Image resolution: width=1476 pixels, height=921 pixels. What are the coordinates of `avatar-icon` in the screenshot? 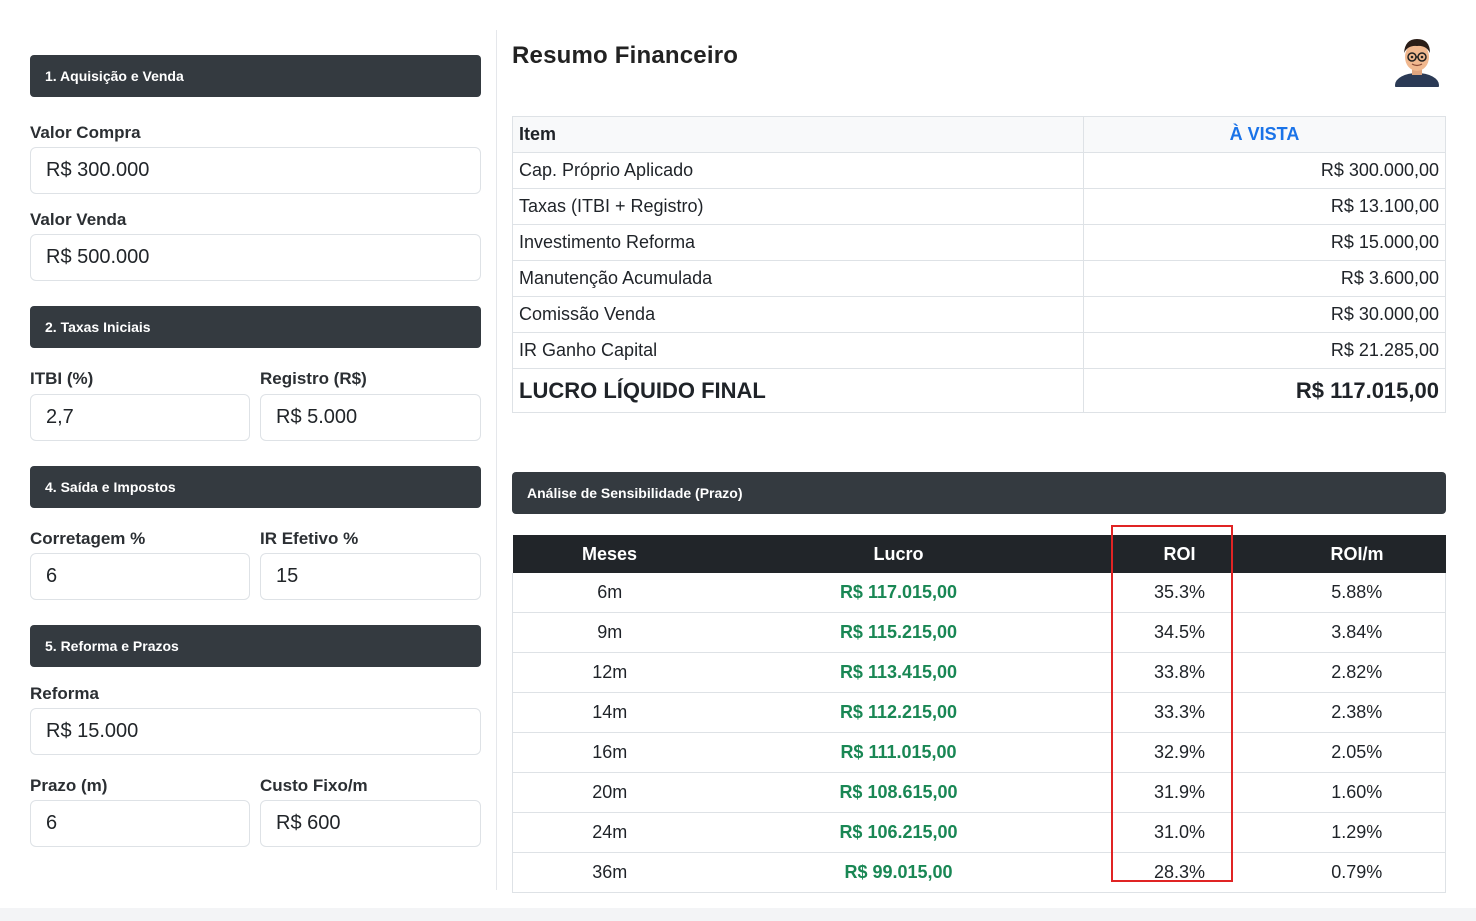 It's located at (1417, 68).